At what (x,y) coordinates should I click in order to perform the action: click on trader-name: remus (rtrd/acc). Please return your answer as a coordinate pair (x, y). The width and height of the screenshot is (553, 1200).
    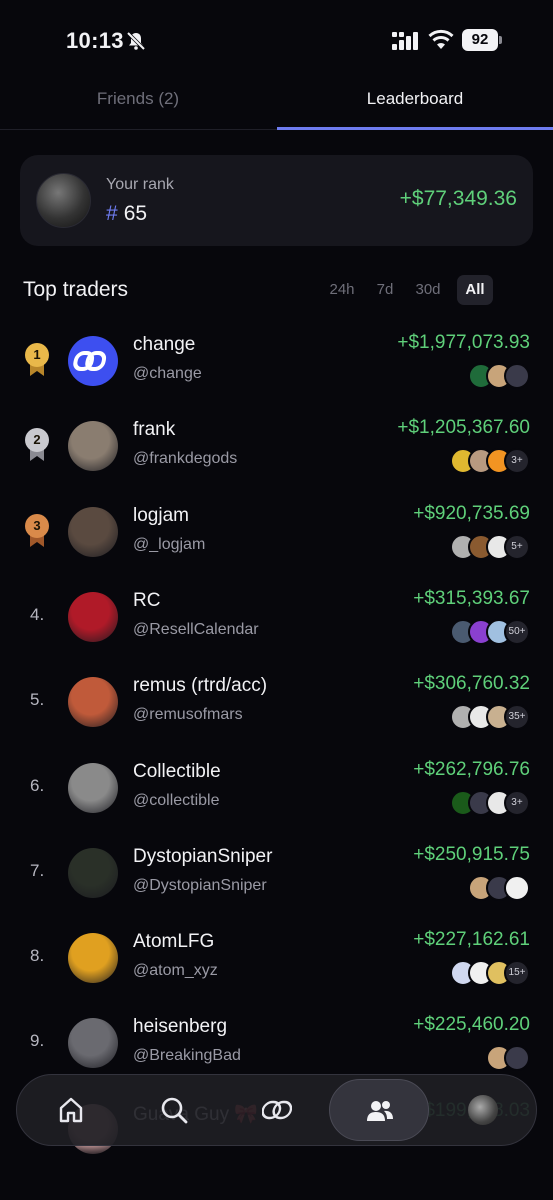
    Looking at the image, I should click on (200, 686).